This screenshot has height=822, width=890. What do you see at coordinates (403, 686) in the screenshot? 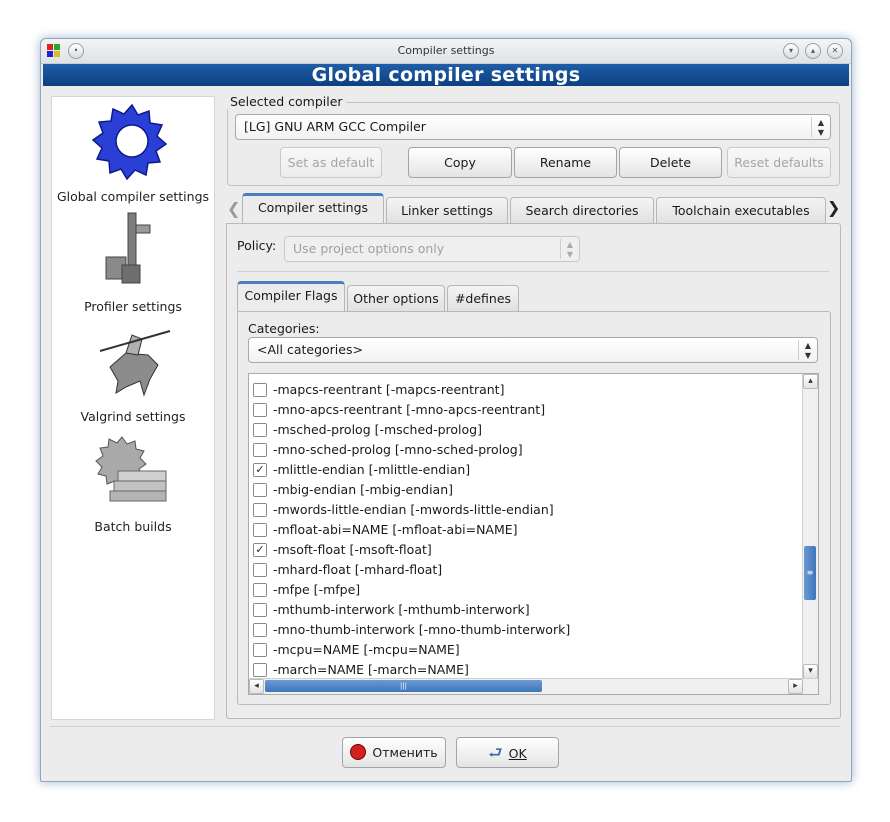
I see `horizontal-scroll-thumb: |||` at bounding box center [403, 686].